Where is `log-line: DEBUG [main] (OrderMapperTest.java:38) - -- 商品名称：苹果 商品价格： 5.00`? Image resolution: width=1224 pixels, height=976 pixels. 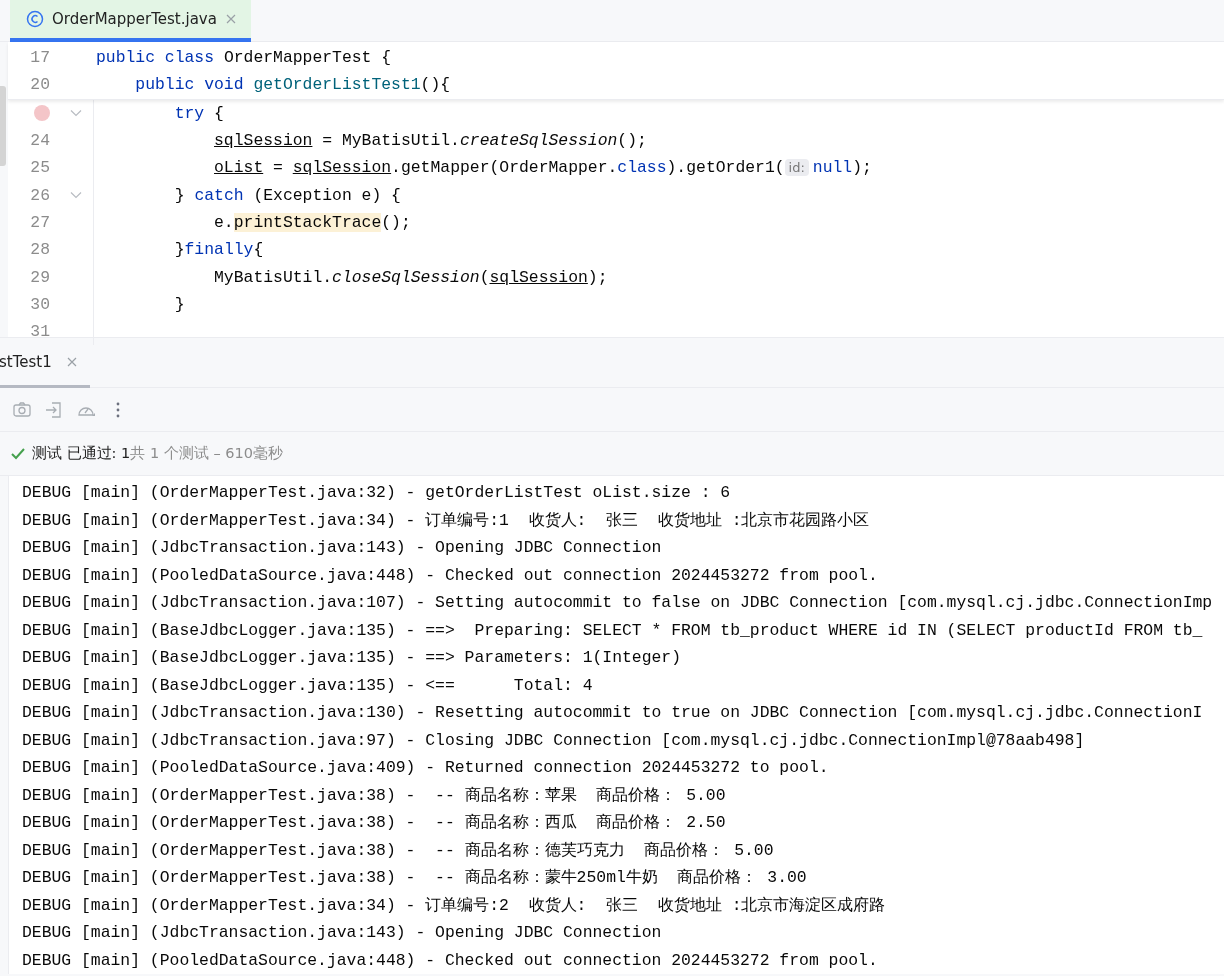
log-line: DEBUG [main] (OrderMapperTest.java:38) - -- 商品名称：苹果 商品价格： 5.00 is located at coordinates (374, 795).